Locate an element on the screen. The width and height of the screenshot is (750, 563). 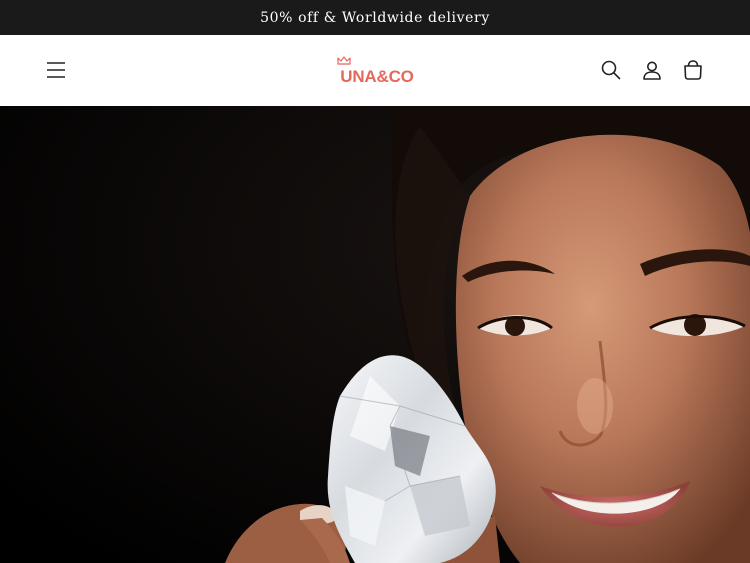
search-icon is located at coordinates (611, 70).